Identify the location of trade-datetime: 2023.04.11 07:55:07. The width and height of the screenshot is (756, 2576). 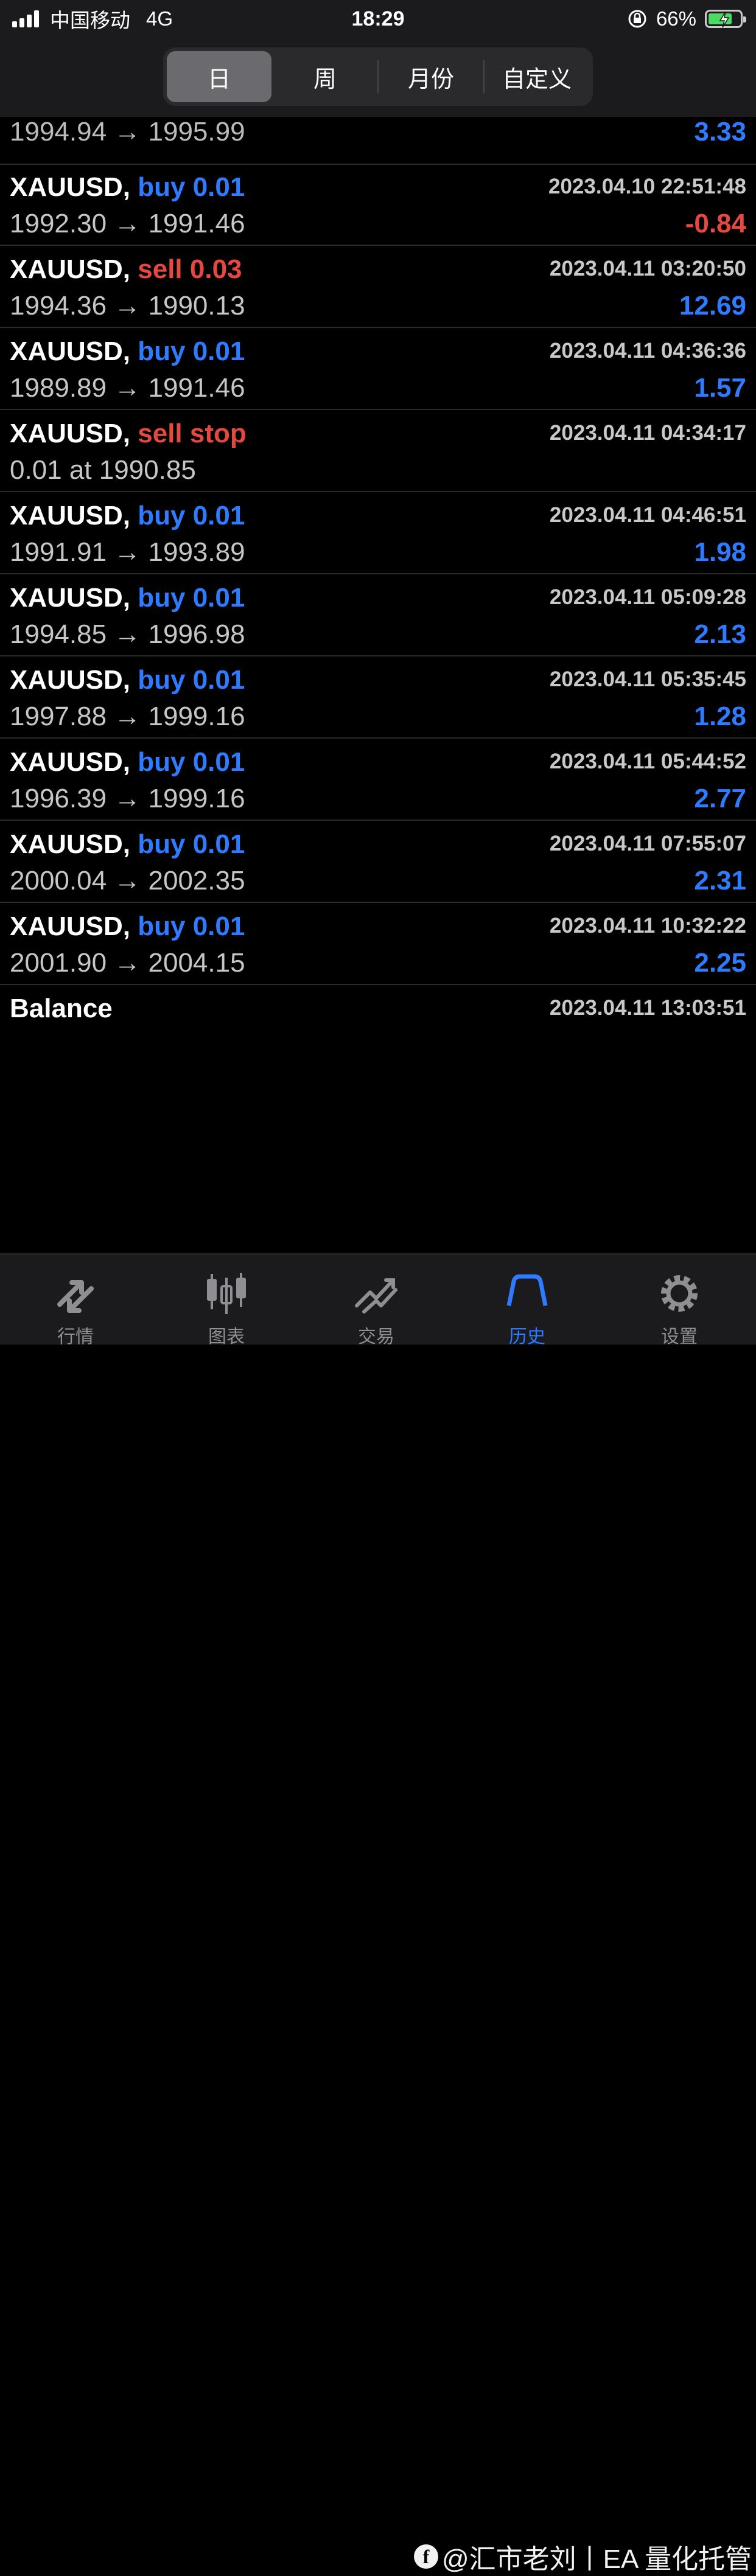
(647, 843).